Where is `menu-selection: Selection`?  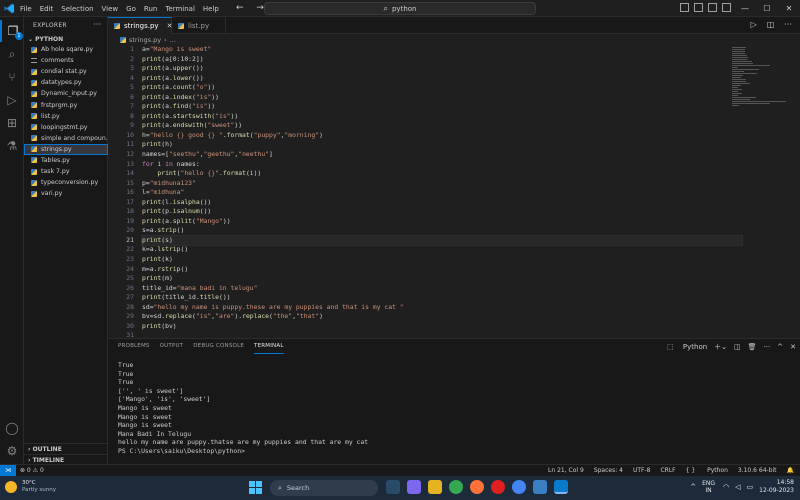 menu-selection: Selection is located at coordinates (77, 9).